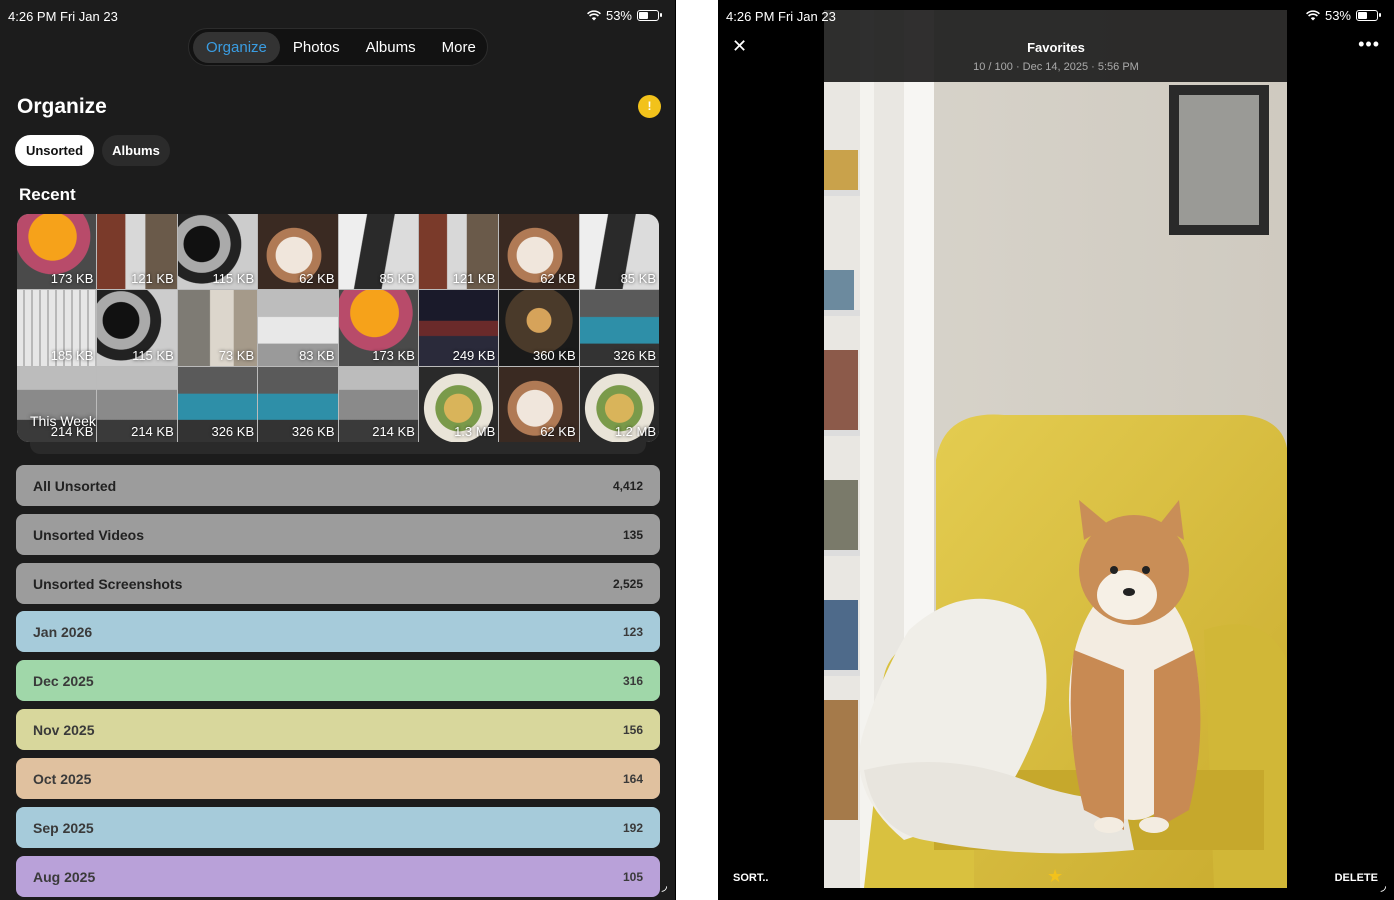 This screenshot has width=1394, height=900. What do you see at coordinates (63, 680) in the screenshot?
I see `group-label: Dec 2025` at bounding box center [63, 680].